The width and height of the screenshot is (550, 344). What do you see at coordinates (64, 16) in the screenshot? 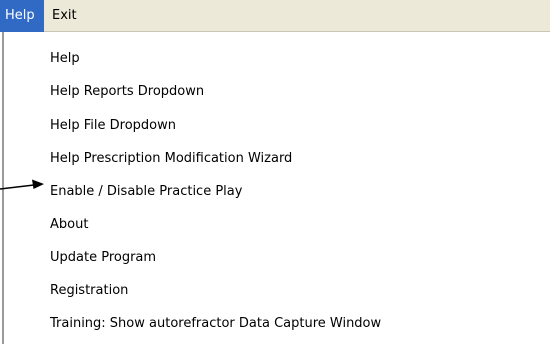
I see `menu-exit: Exit` at bounding box center [64, 16].